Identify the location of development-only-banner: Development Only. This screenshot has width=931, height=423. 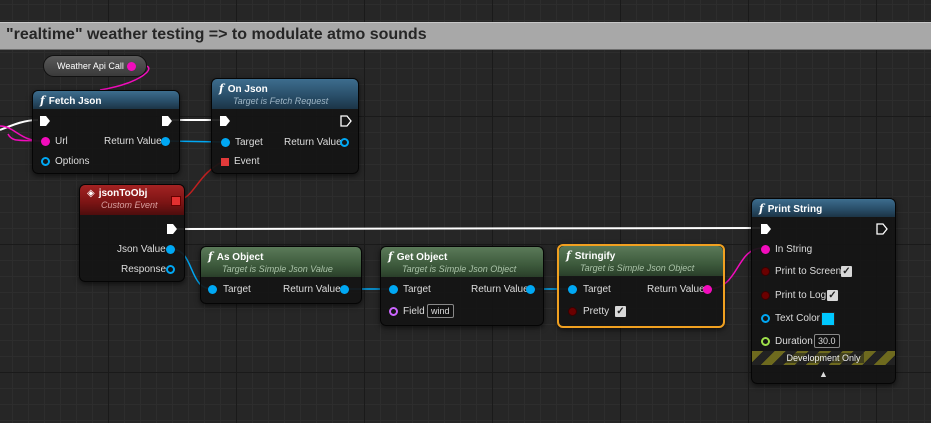
(823, 358).